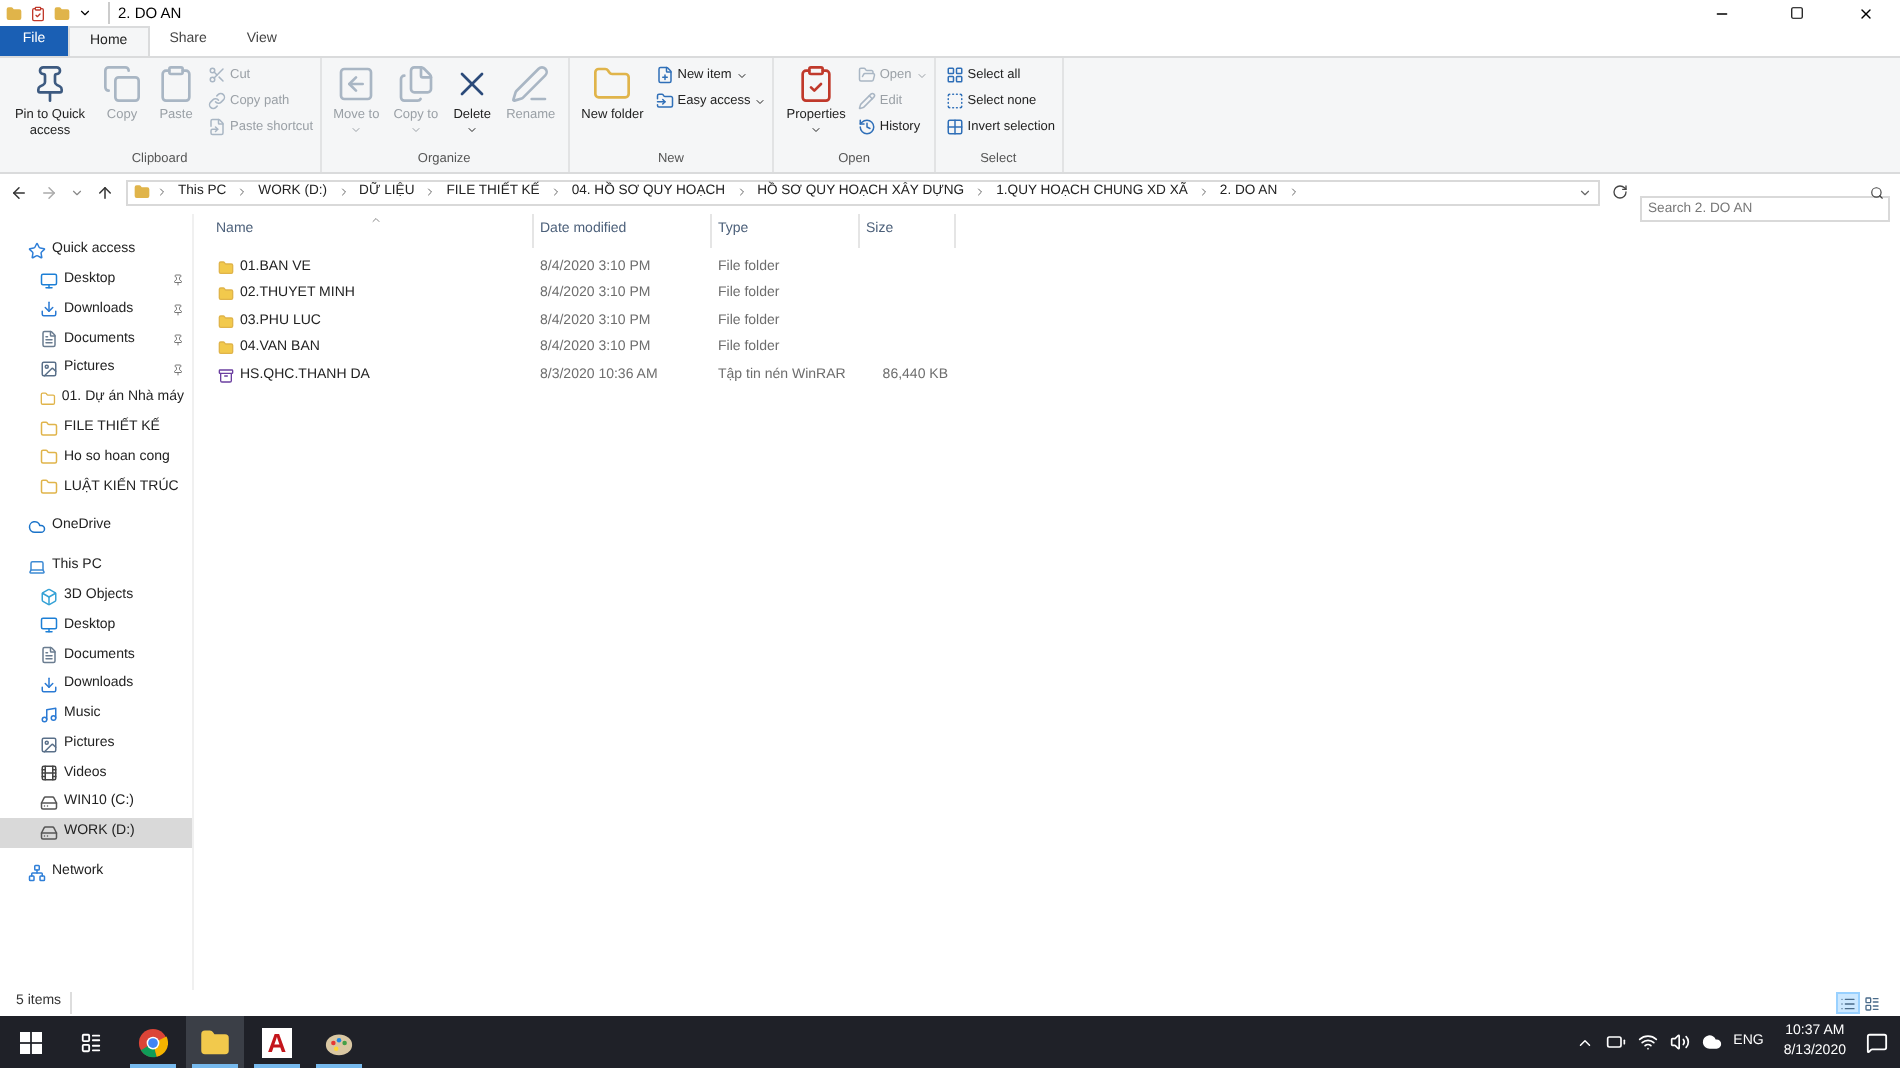 The image size is (1900, 1068). I want to click on cloud-icon, so click(1711, 1042).